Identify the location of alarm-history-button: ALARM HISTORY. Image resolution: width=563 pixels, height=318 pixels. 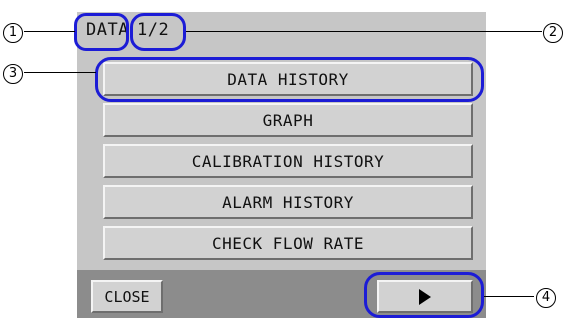
(288, 202).